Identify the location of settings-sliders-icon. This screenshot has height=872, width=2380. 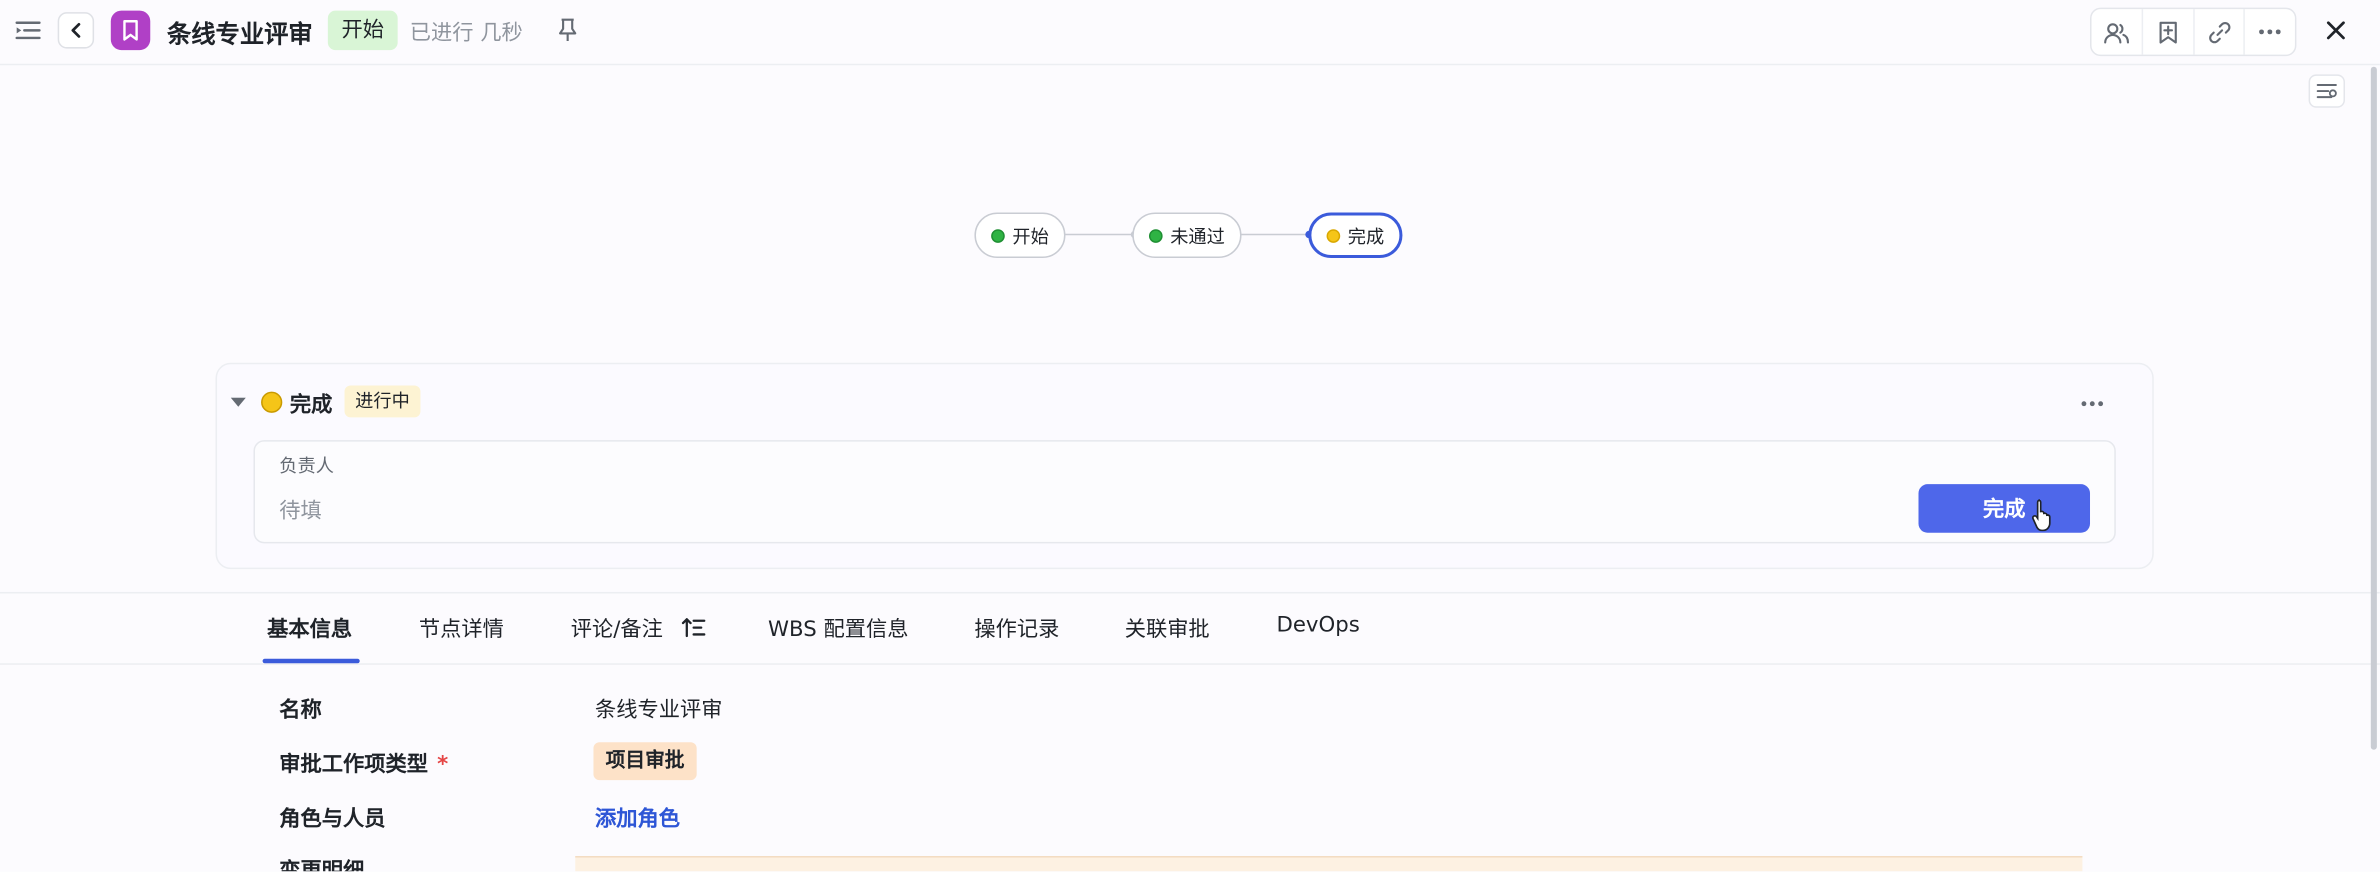
(2326, 91).